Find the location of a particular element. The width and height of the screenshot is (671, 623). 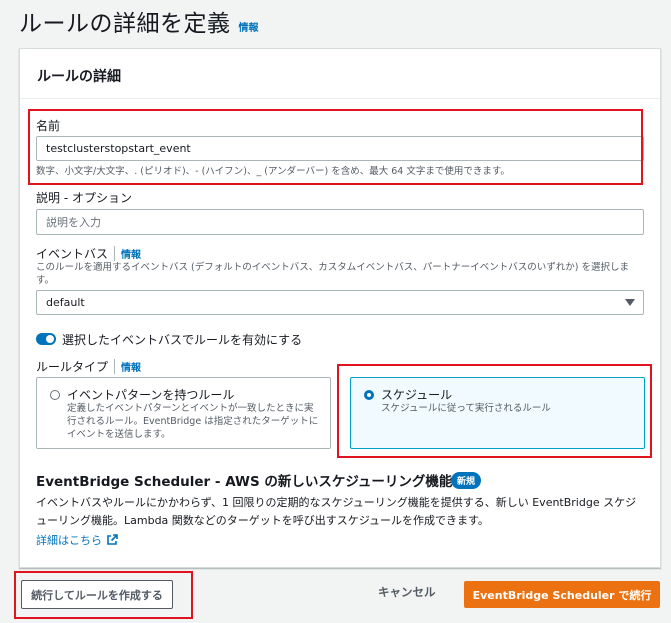

highlight-name-field is located at coordinates (335, 147).